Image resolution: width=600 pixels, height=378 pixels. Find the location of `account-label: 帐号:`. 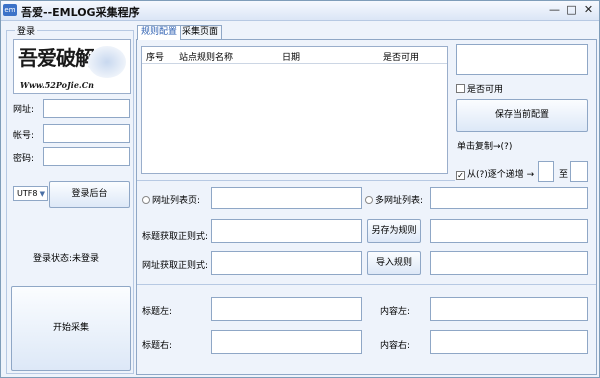

account-label: 帐号: is located at coordinates (24, 136).